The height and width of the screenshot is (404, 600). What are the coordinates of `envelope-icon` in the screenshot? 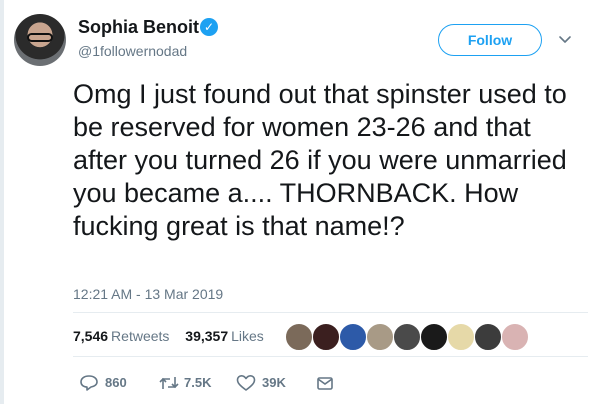 It's located at (325, 383).